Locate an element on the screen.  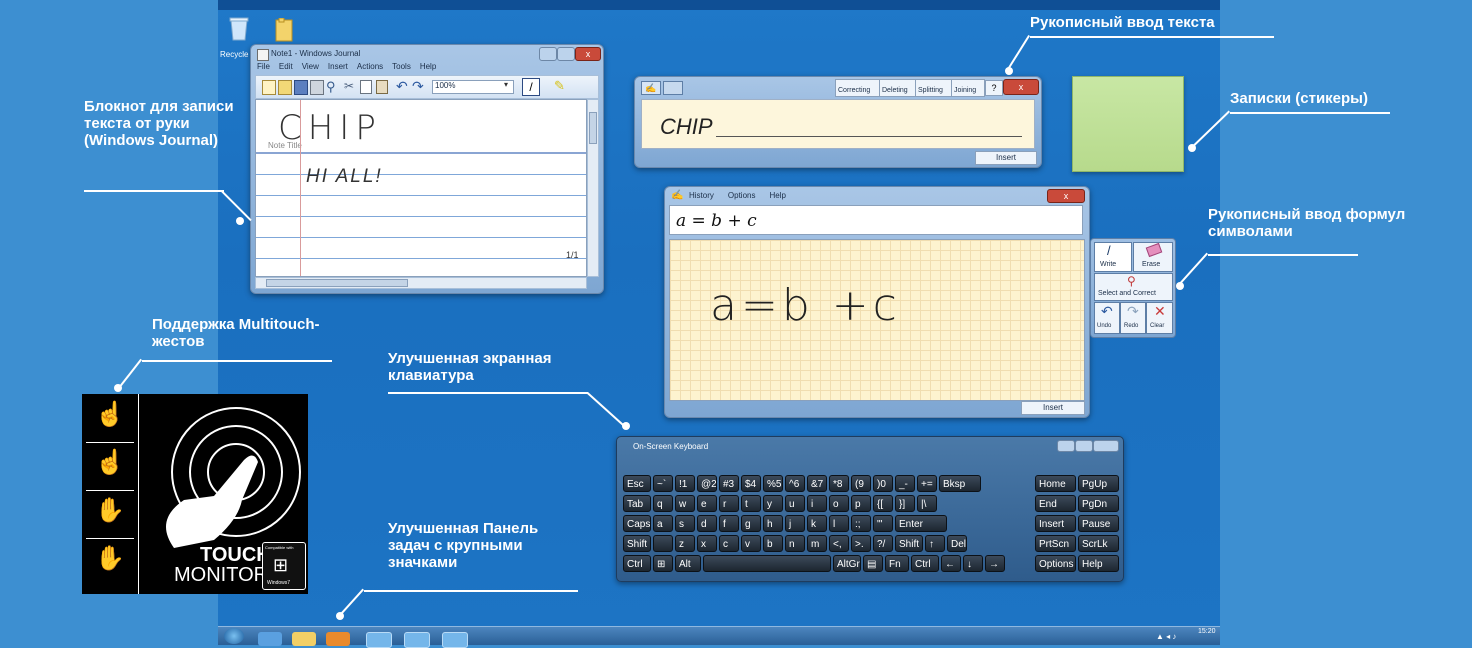
osk-key: ⊞ is located at coordinates (663, 563).